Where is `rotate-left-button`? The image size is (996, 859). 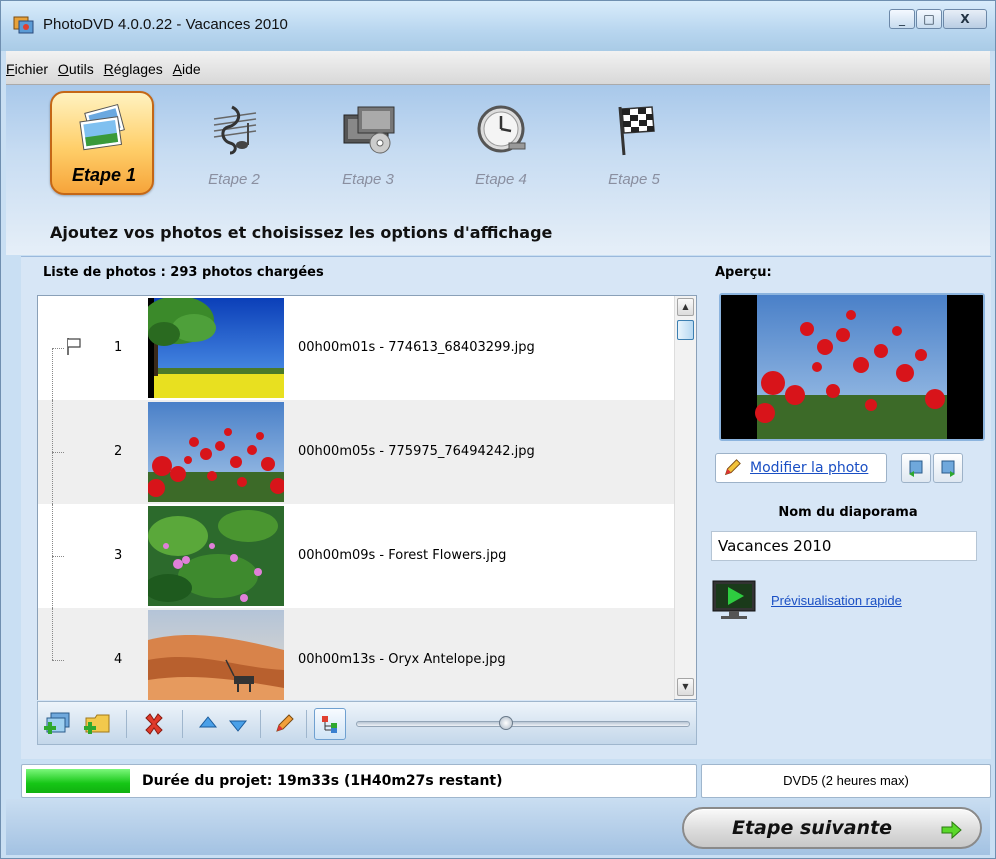 rotate-left-button is located at coordinates (916, 468).